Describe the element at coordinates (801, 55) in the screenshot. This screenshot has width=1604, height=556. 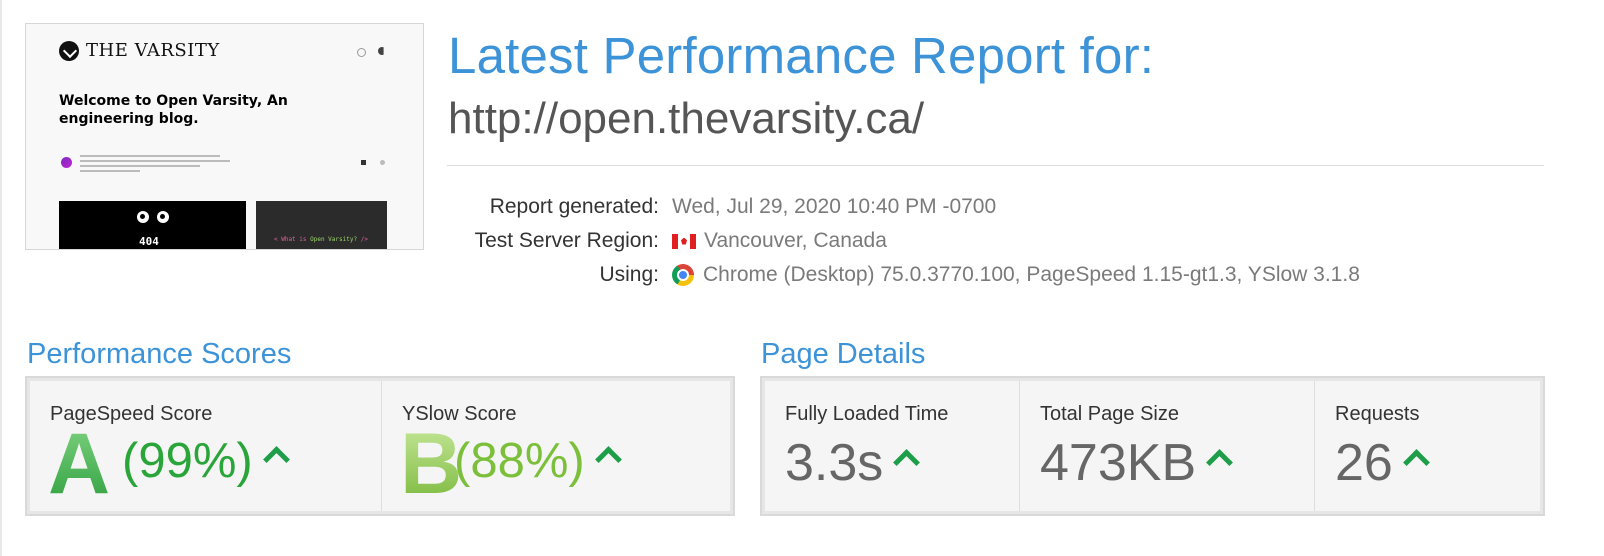
I see `report-title: Latest Performance Report for:` at that location.